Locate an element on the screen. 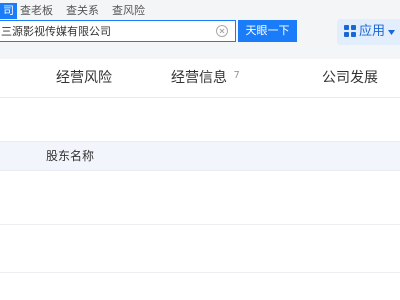  tab-count-badge: 7 is located at coordinates (236, 75).